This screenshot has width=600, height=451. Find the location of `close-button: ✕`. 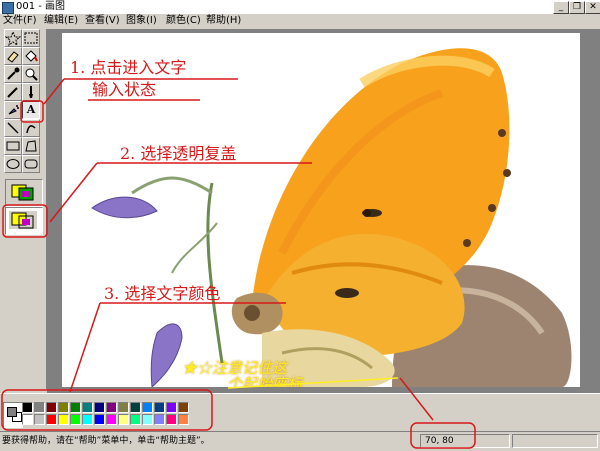

close-button: ✕ is located at coordinates (592, 7).